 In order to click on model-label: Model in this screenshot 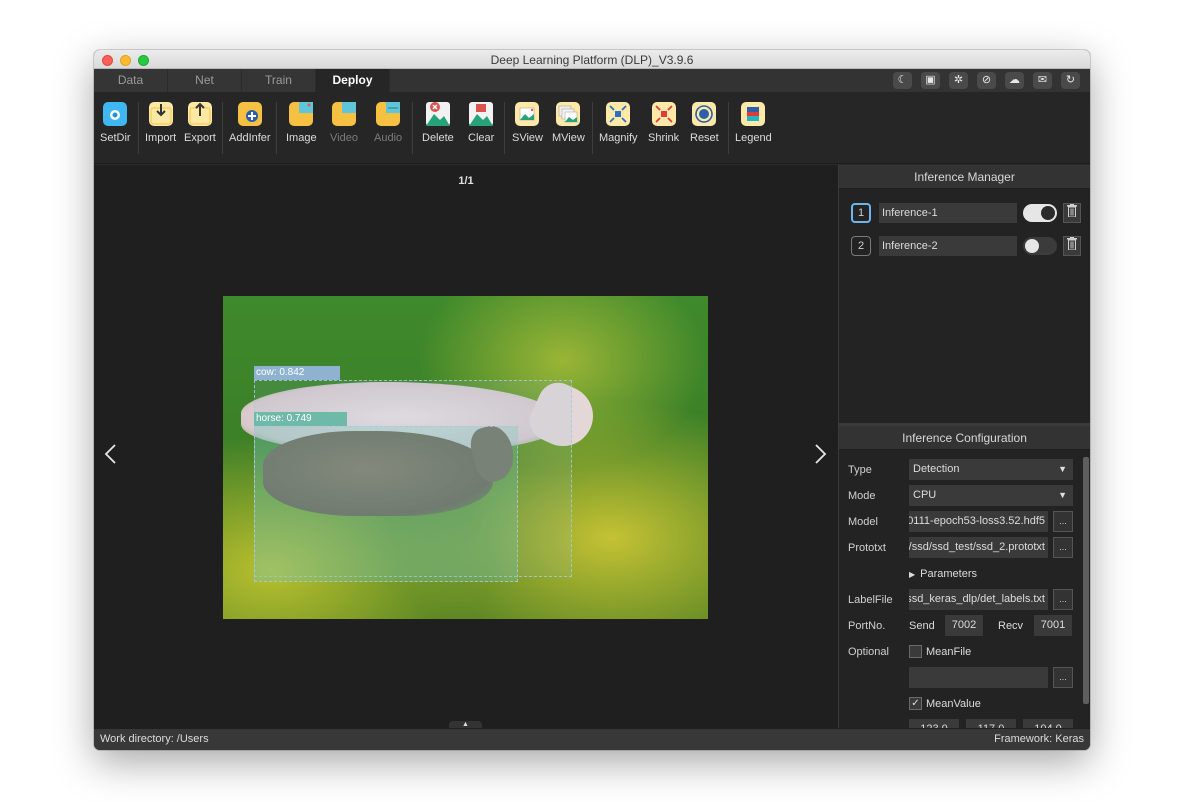, I will do `click(863, 522)`.